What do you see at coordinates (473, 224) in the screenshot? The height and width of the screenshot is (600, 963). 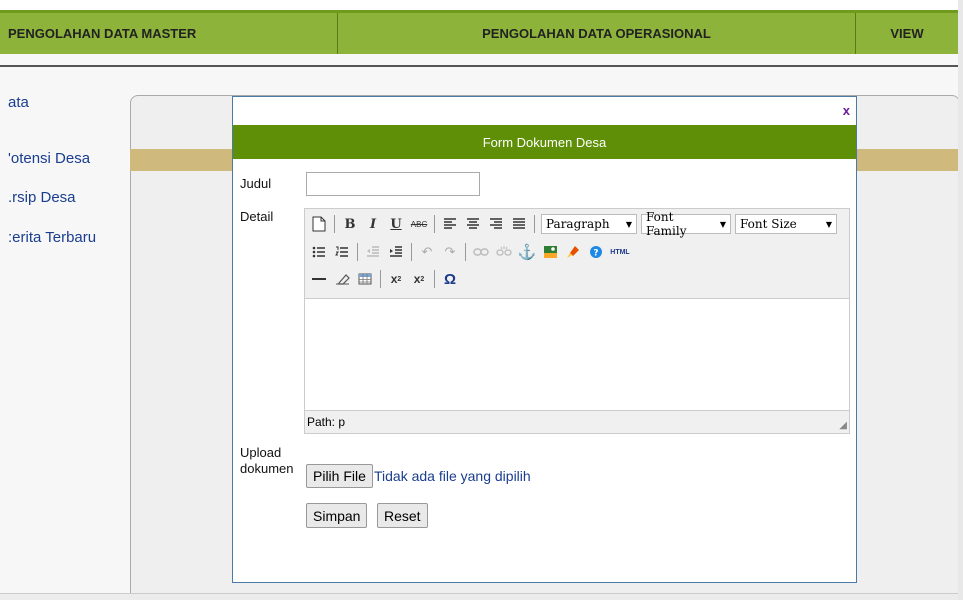 I see `align-center-icon` at bounding box center [473, 224].